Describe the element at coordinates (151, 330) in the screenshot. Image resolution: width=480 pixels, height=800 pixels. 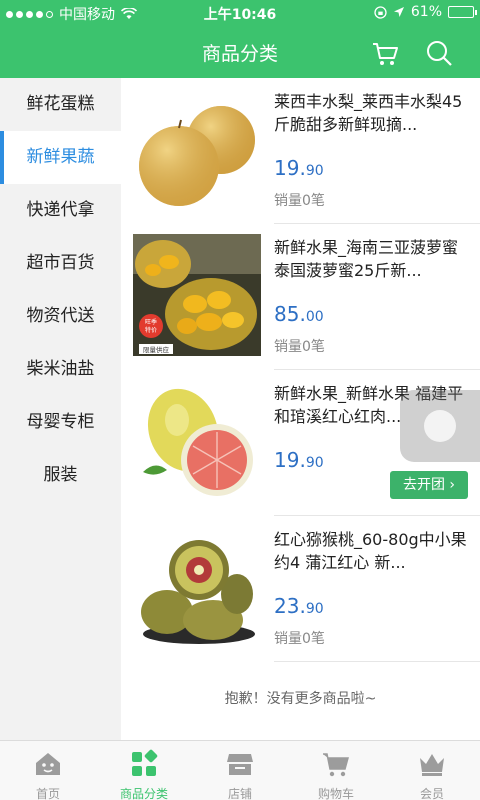
I see `badge-bottom-text: 特价` at that location.